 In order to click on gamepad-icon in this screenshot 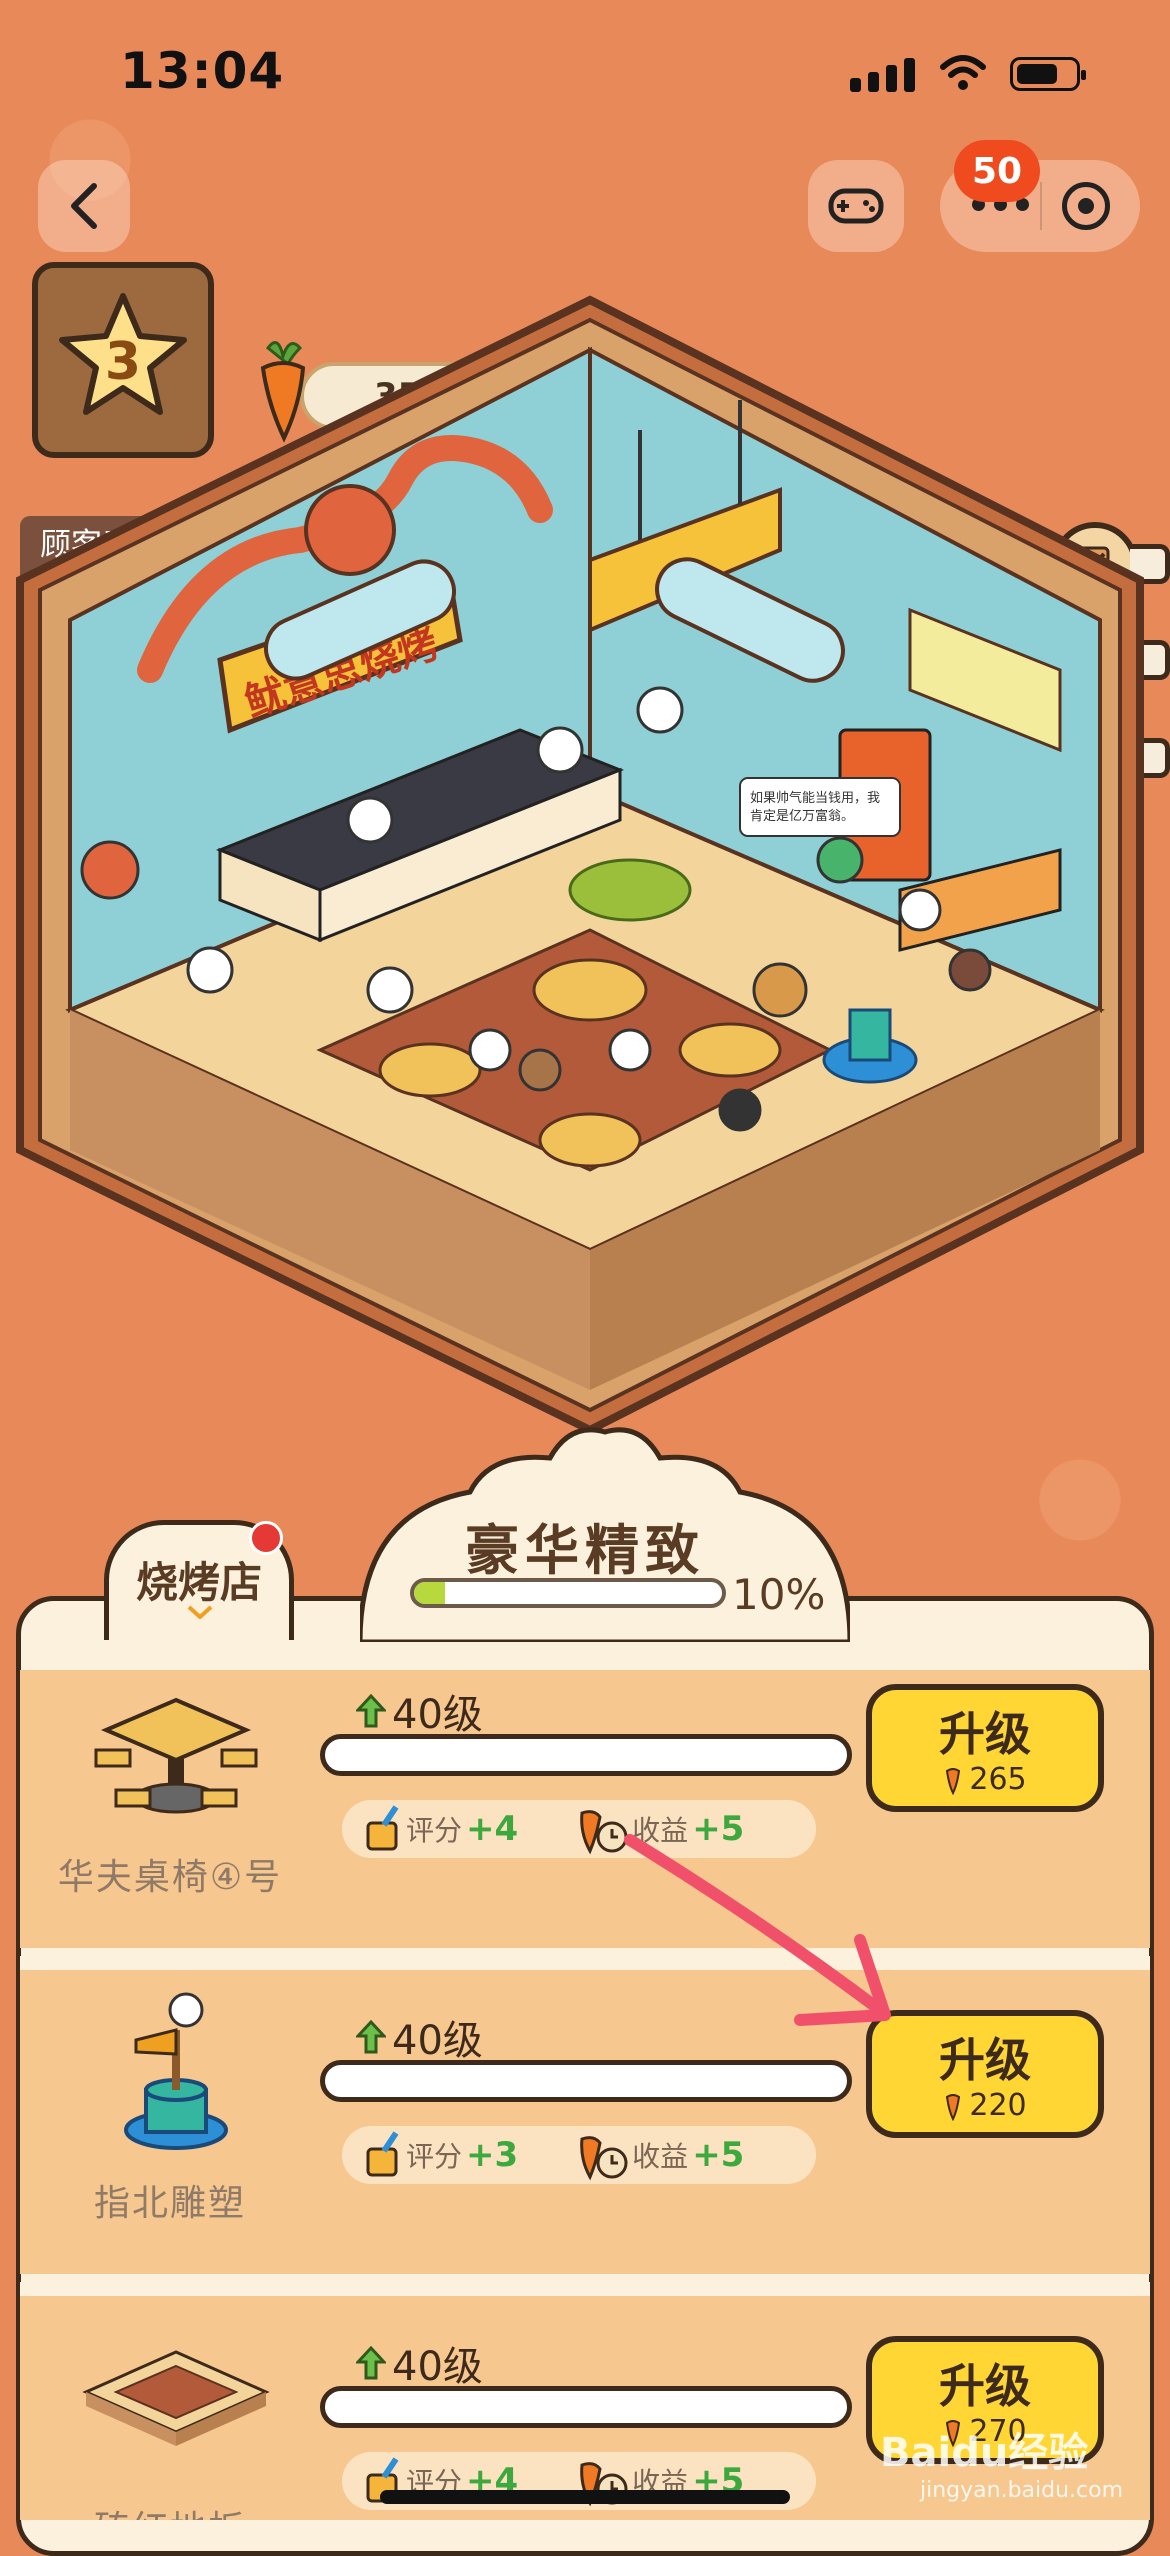, I will do `click(856, 206)`.